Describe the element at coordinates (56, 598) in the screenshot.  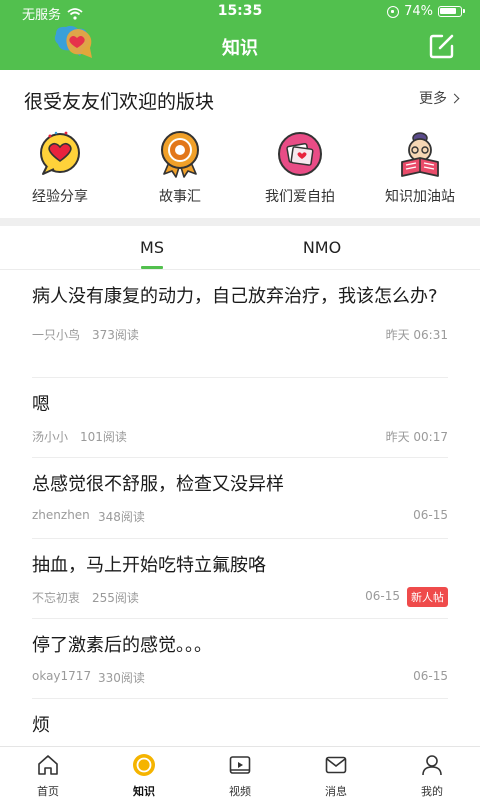
I see `post-author: 不忘初衷` at that location.